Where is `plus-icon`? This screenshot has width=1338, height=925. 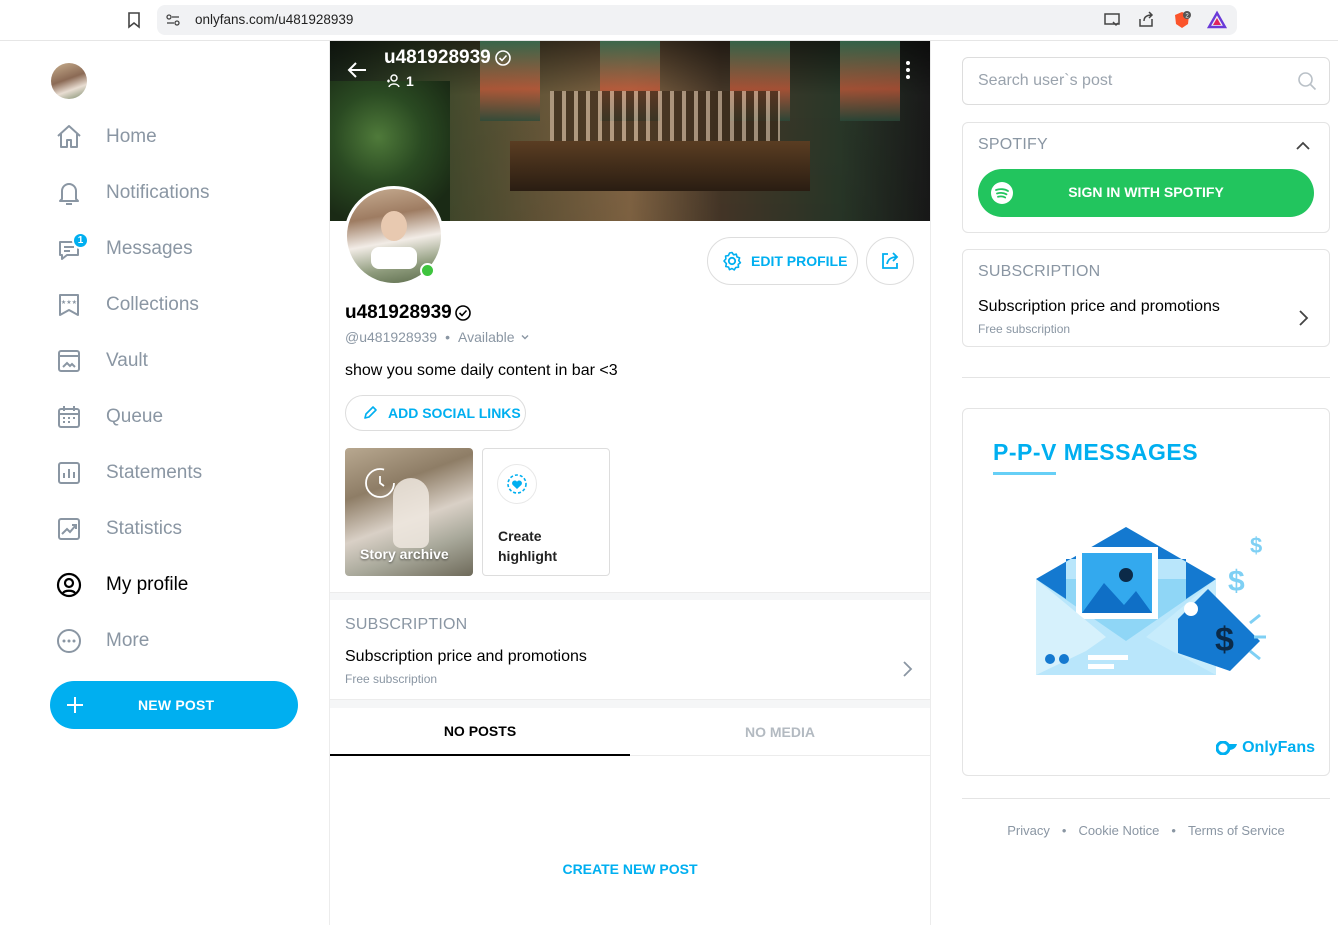 plus-icon is located at coordinates (75, 705).